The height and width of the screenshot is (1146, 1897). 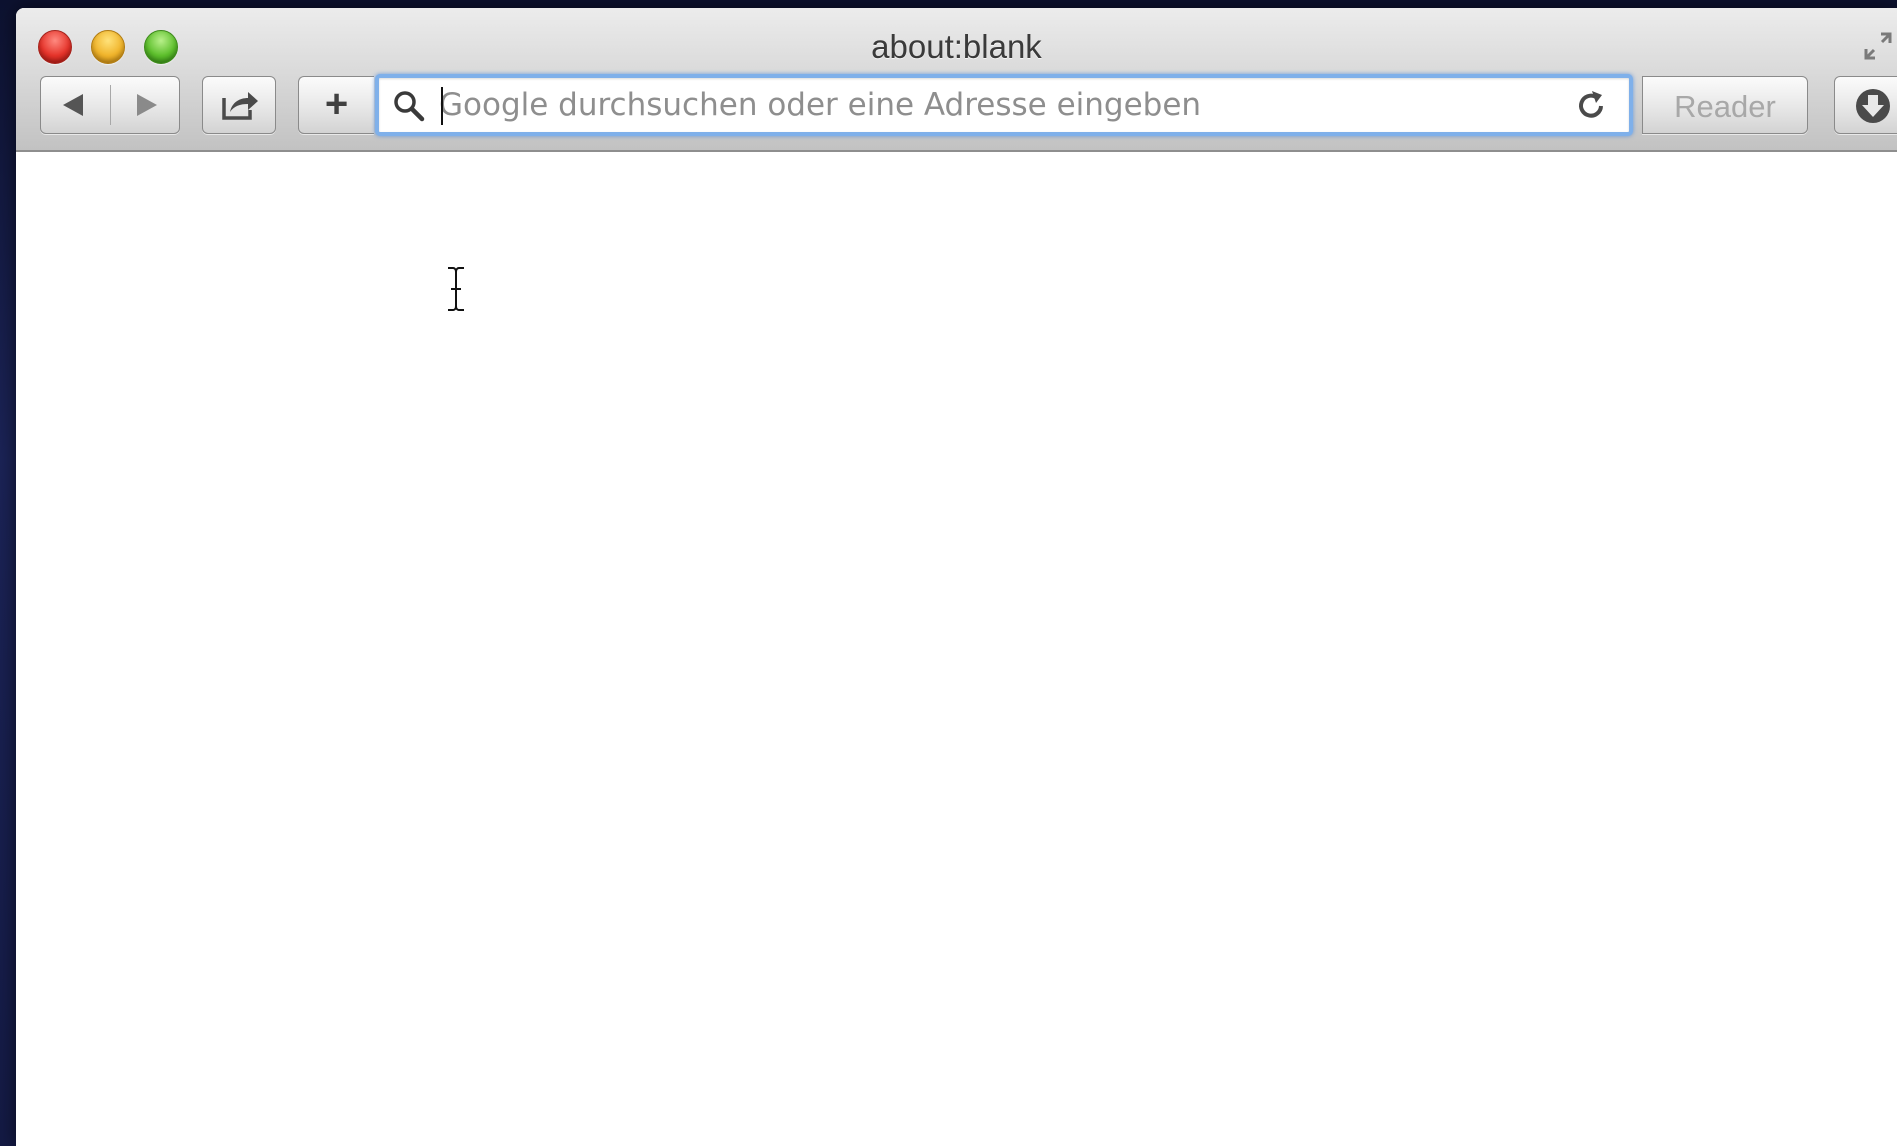 I want to click on share-icon, so click(x=240, y=106).